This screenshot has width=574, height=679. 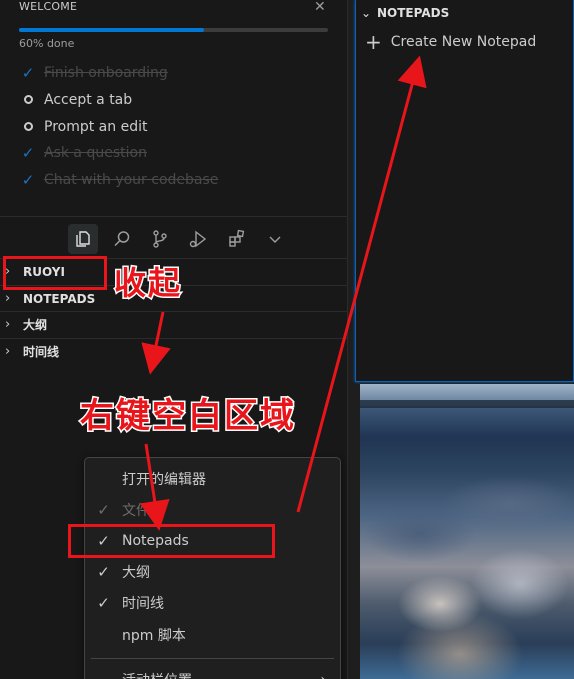 I want to click on menu-separator, so click(x=212, y=658).